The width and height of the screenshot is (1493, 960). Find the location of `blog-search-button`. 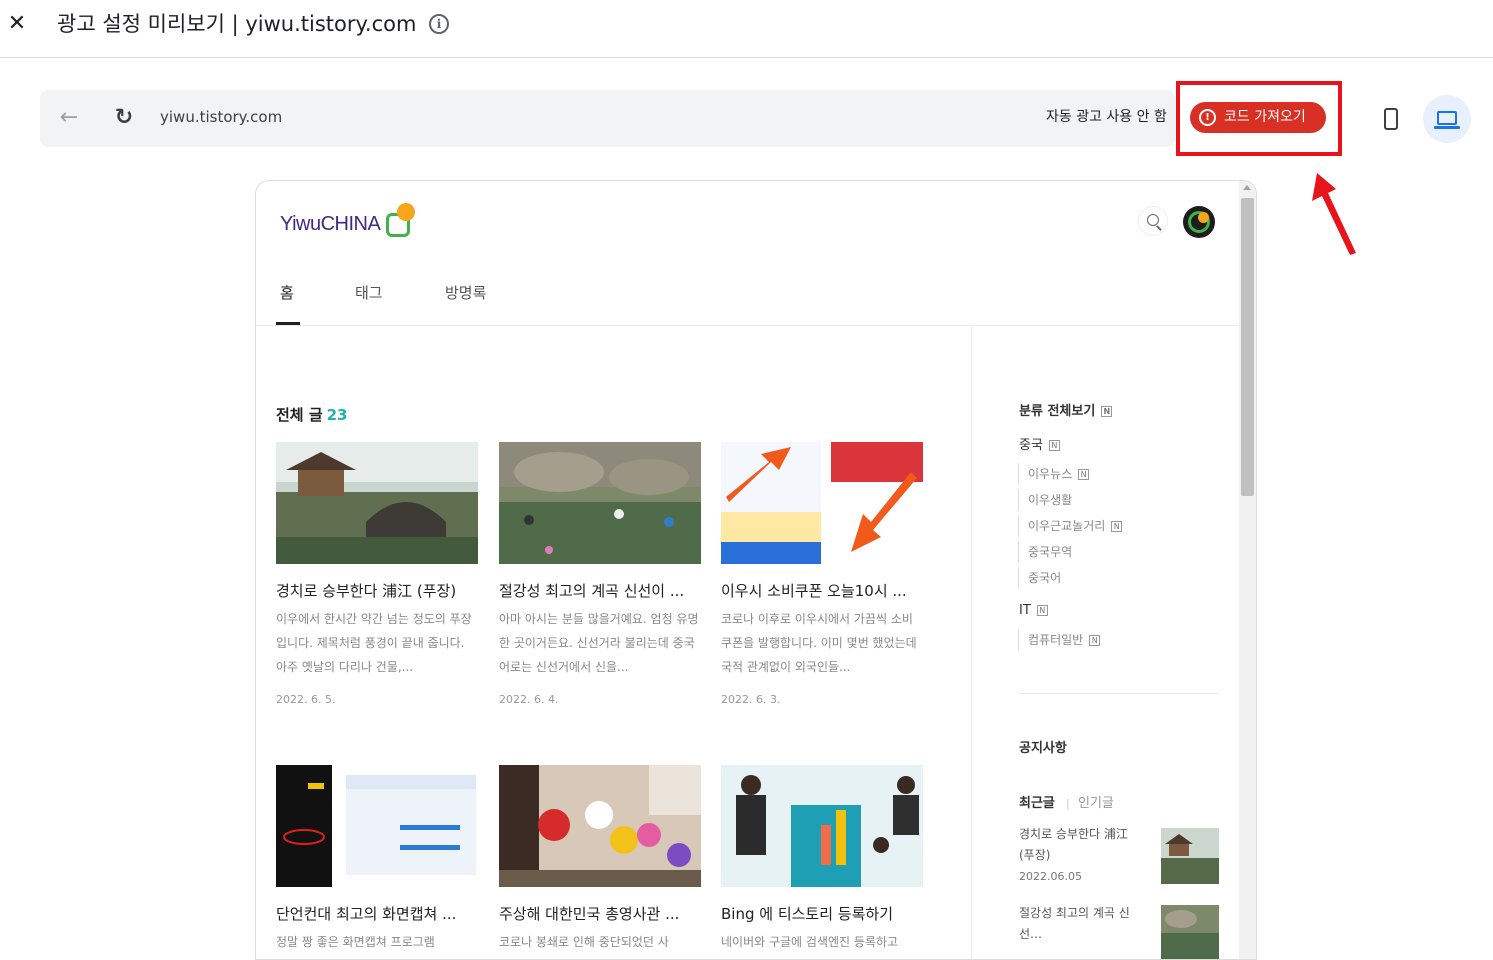

blog-search-button is located at coordinates (1153, 221).